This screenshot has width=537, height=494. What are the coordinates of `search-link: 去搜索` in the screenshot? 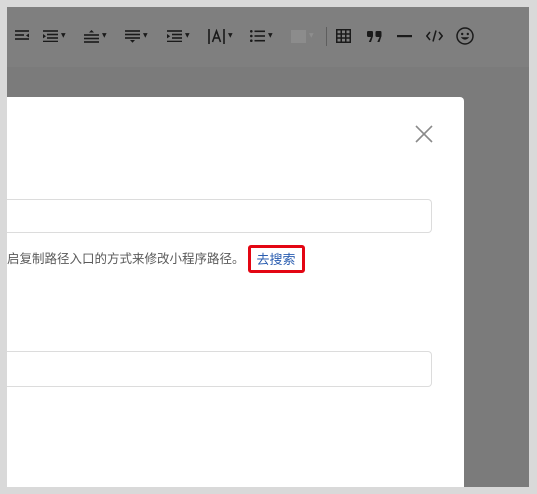 It's located at (276, 259).